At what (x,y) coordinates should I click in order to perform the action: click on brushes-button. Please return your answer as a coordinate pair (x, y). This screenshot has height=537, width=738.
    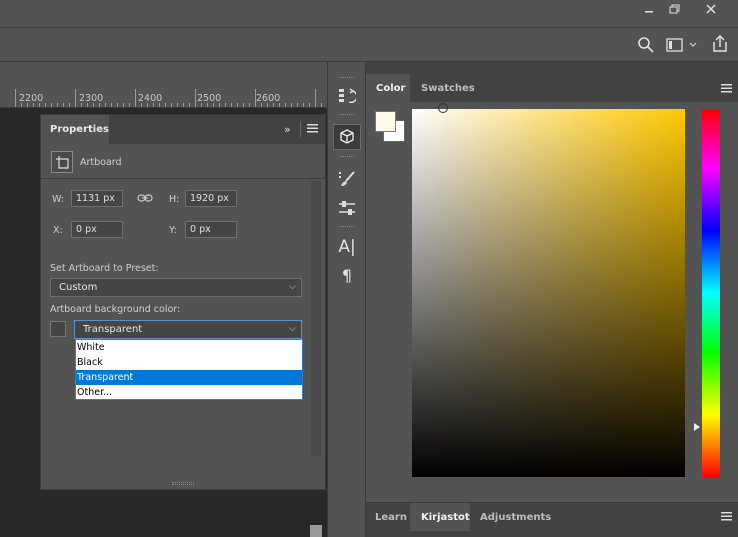
    Looking at the image, I should click on (347, 179).